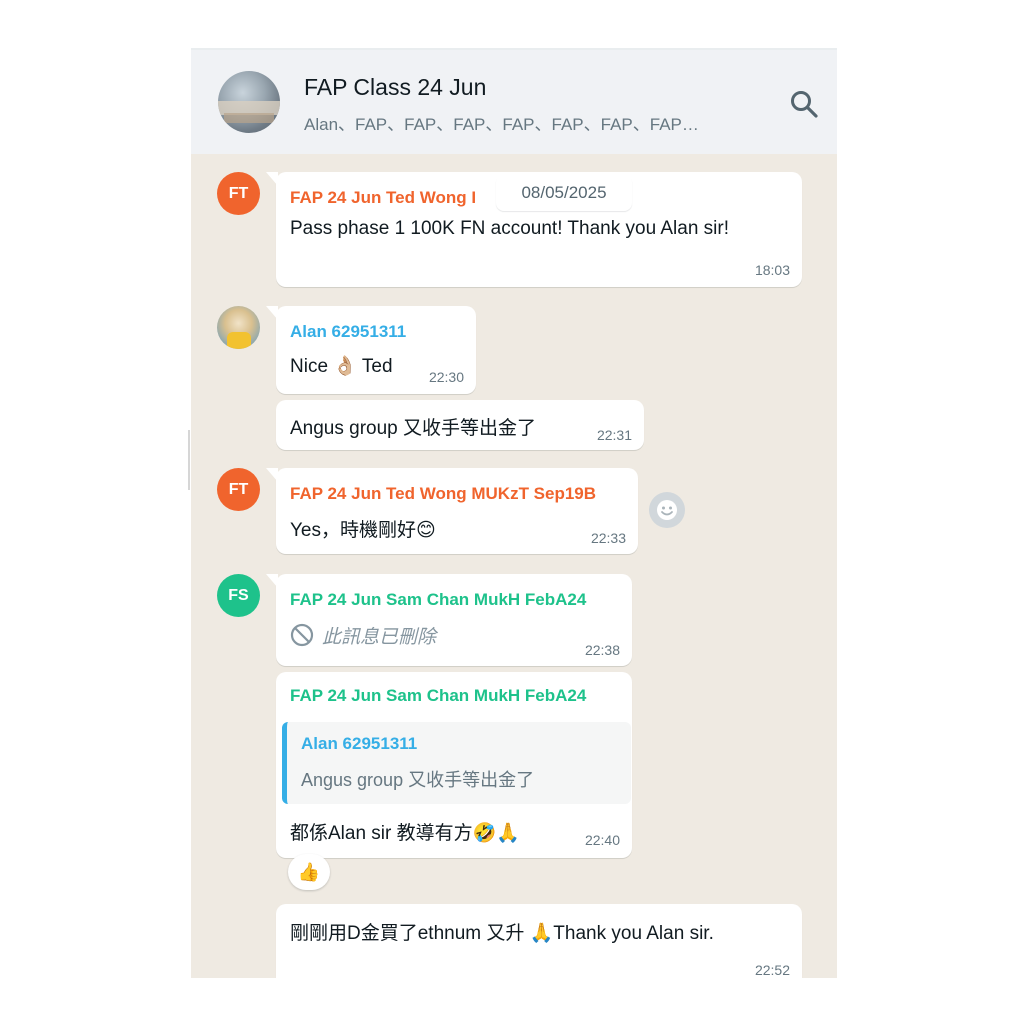 This screenshot has height=1024, width=1024. Describe the element at coordinates (602, 650) in the screenshot. I see `message-time: 22:38` at that location.